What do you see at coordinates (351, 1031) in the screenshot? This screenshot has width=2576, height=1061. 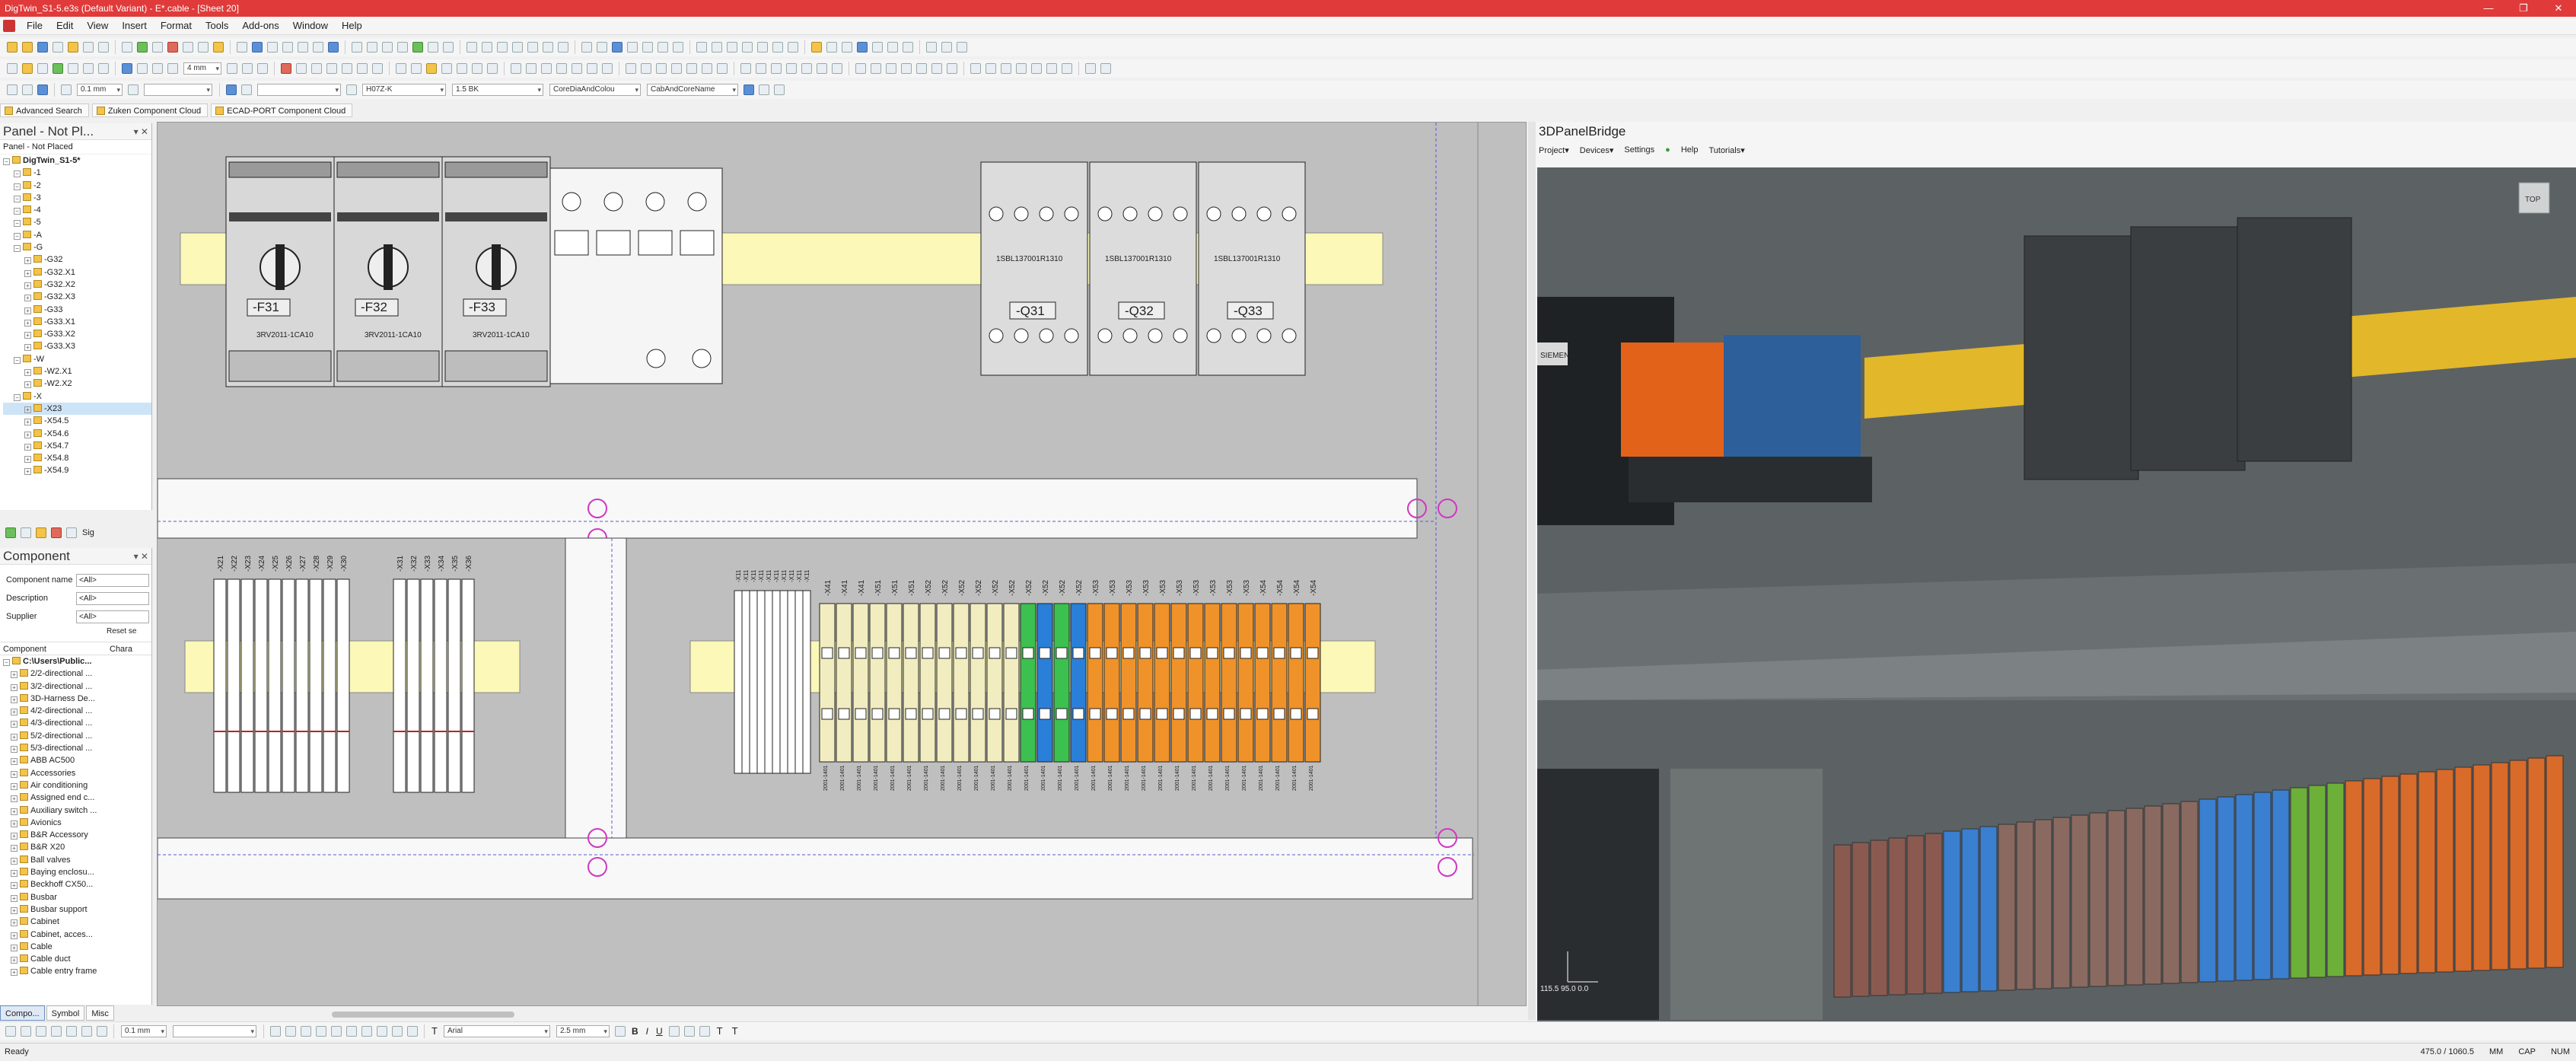 I see `rotate-icon` at bounding box center [351, 1031].